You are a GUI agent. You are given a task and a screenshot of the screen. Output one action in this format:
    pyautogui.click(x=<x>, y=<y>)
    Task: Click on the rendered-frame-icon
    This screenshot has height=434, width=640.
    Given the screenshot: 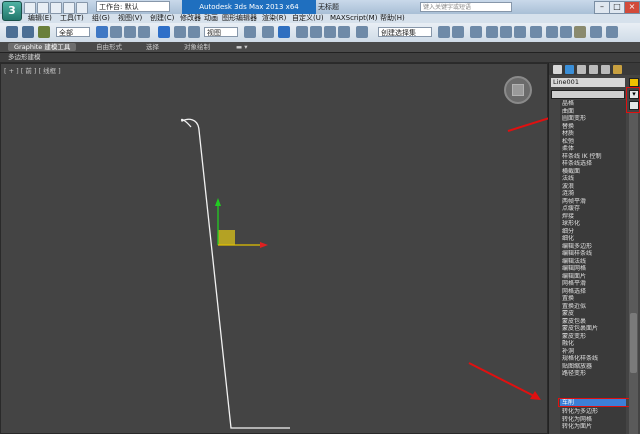 What is the action you would take?
    pyautogui.click(x=566, y=32)
    